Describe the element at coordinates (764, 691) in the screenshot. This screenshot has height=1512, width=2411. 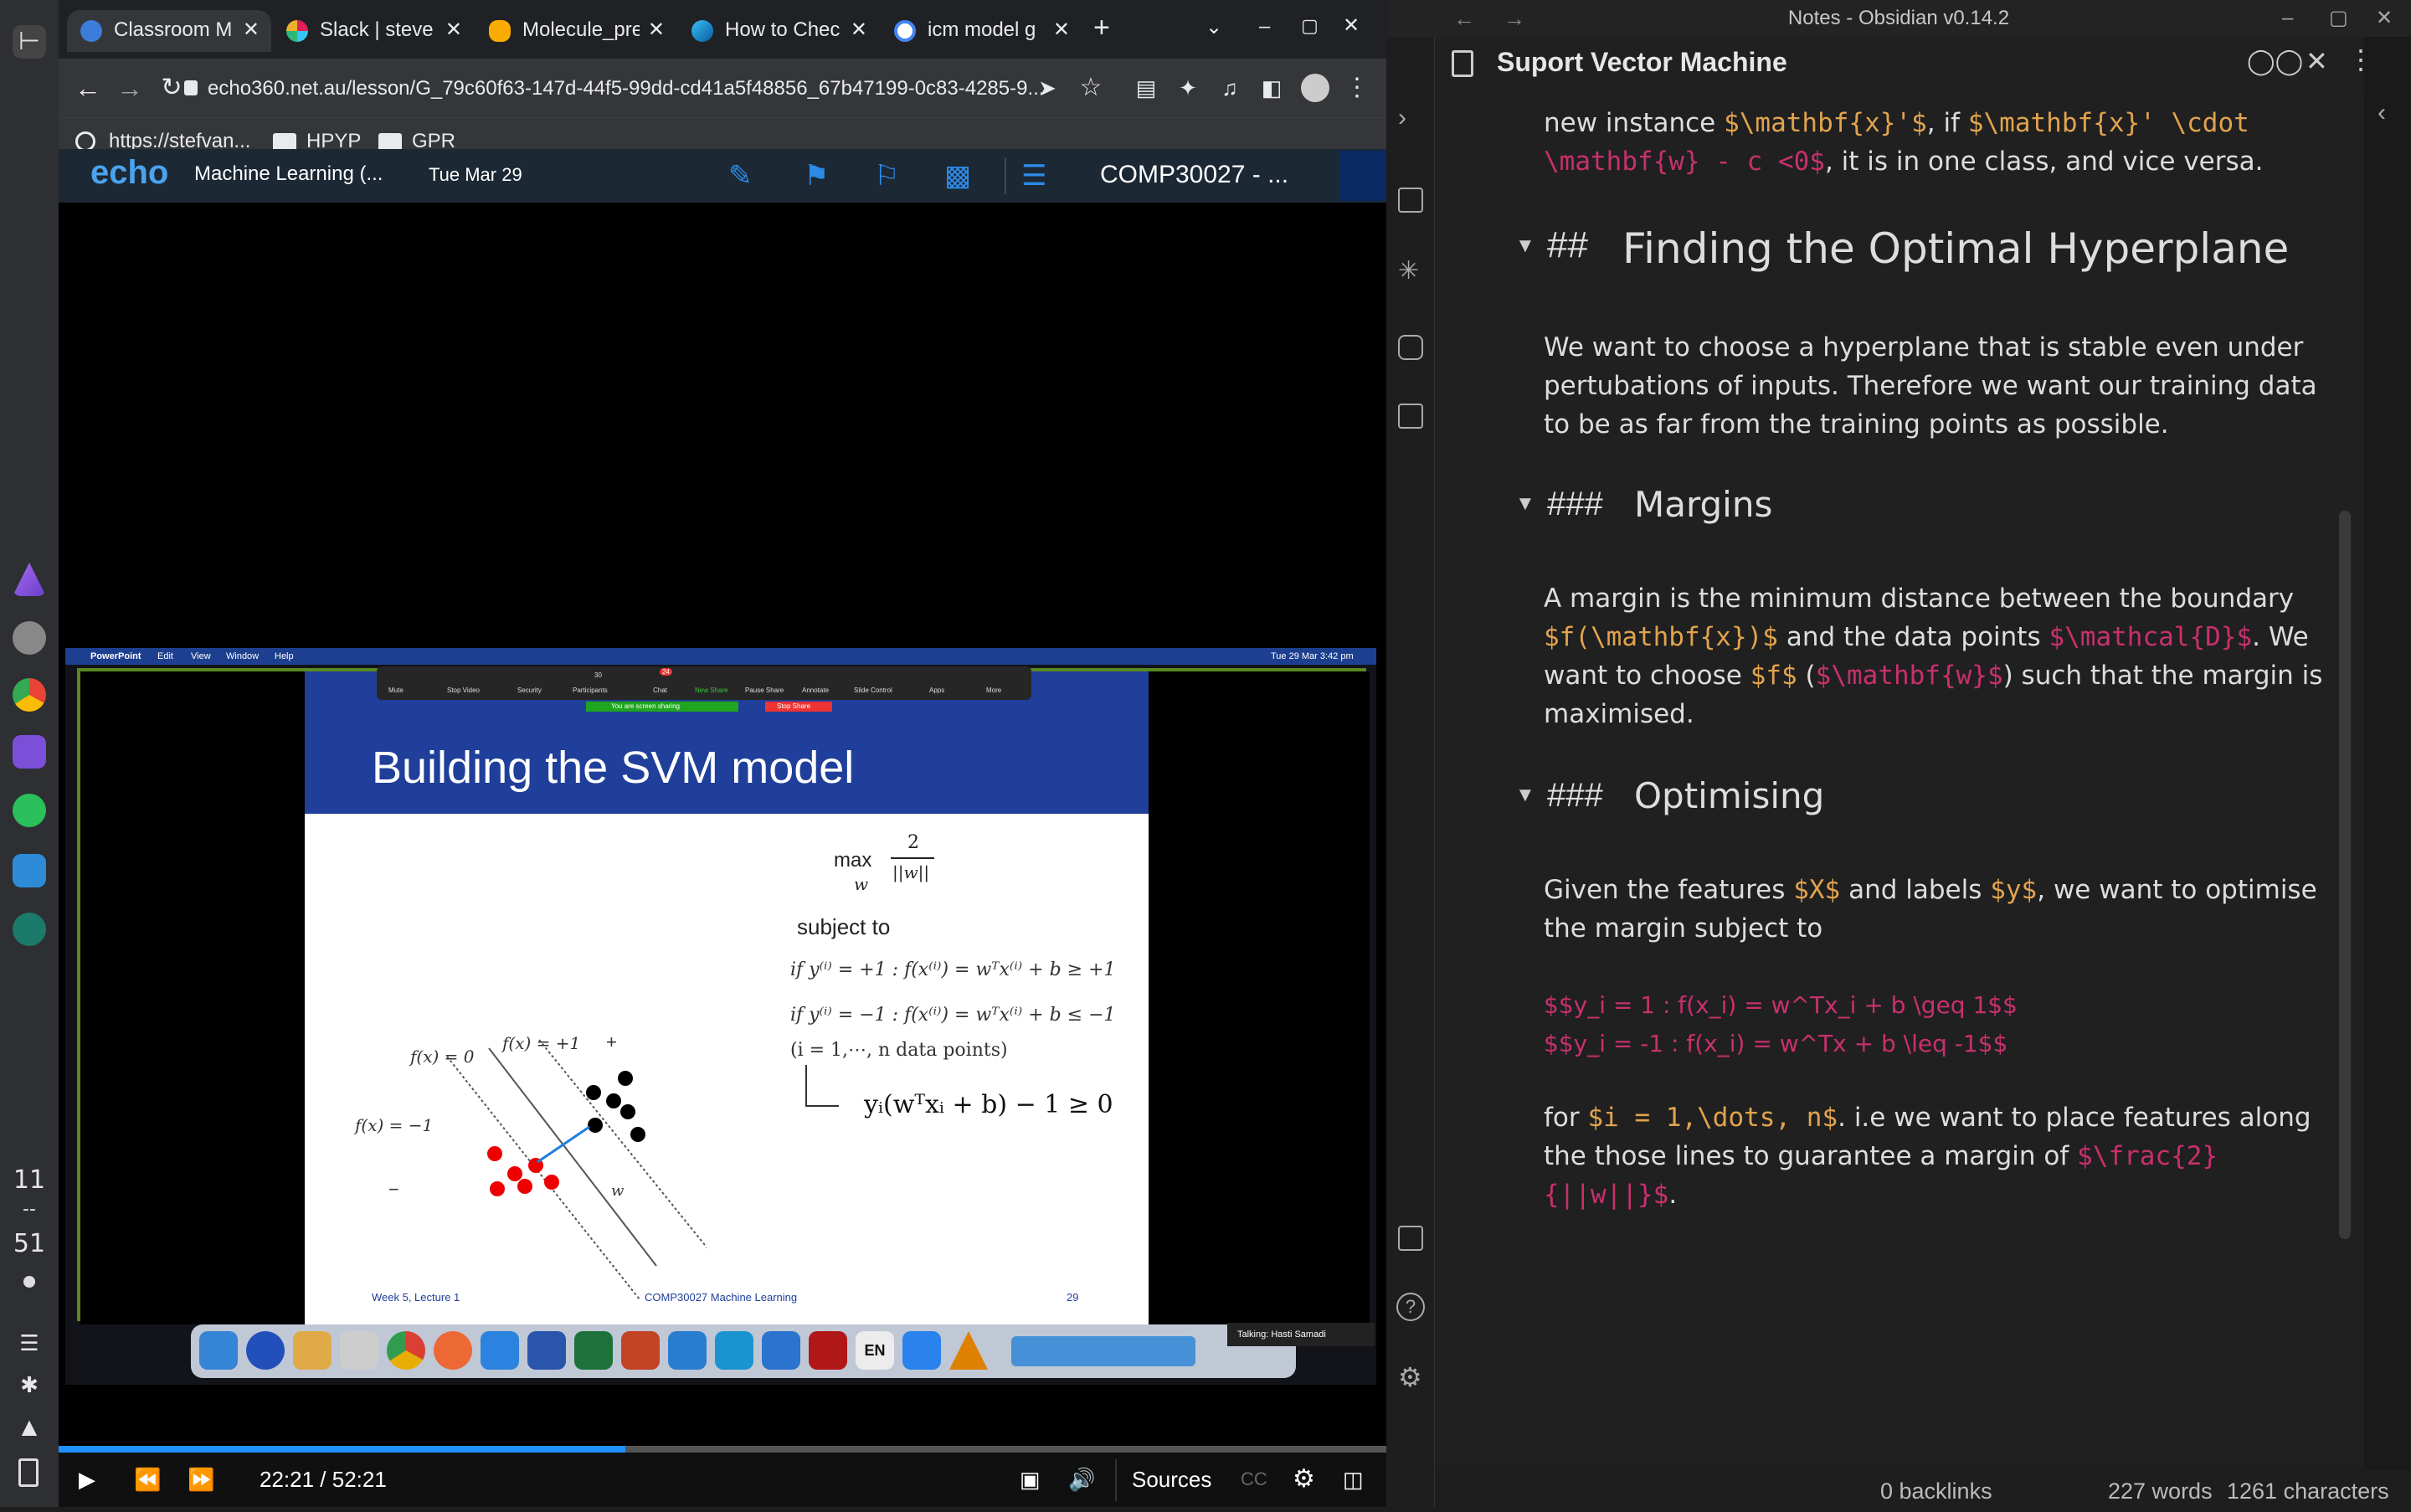
I see `zoom-pause-share: Pause Share` at that location.